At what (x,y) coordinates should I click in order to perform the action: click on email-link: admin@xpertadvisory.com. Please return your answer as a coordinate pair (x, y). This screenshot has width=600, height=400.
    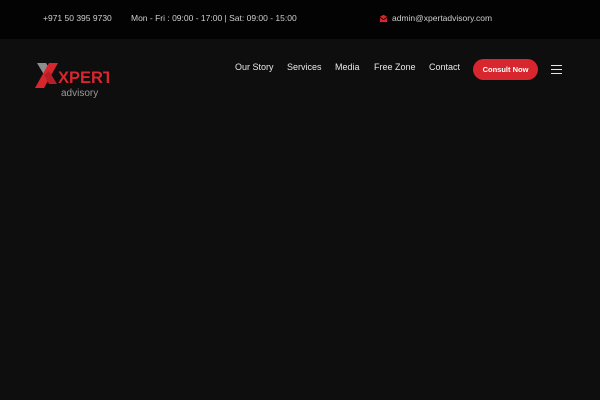
    Looking at the image, I should click on (435, 18).